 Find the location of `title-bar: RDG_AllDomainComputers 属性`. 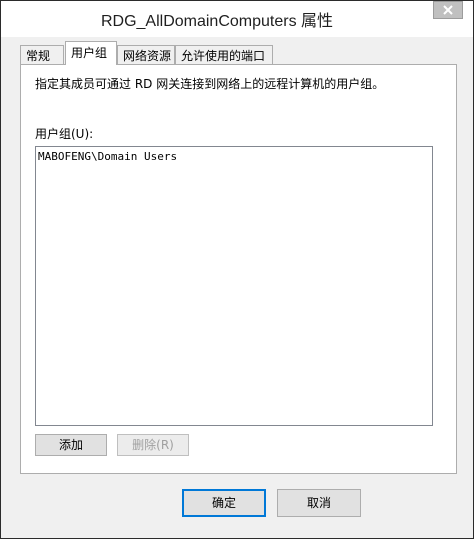

title-bar: RDG_AllDomainComputers 属性 is located at coordinates (237, 19).